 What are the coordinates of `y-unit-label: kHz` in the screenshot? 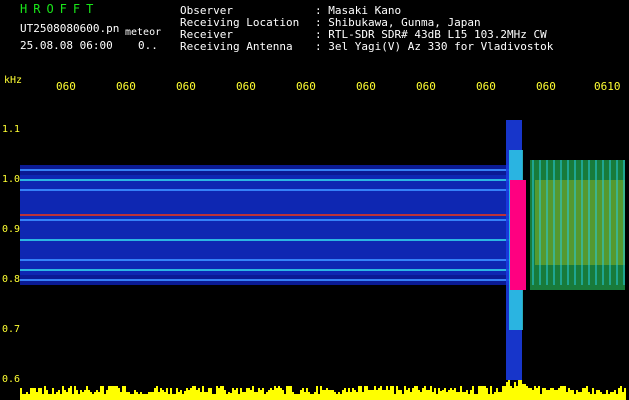 It's located at (13, 80).